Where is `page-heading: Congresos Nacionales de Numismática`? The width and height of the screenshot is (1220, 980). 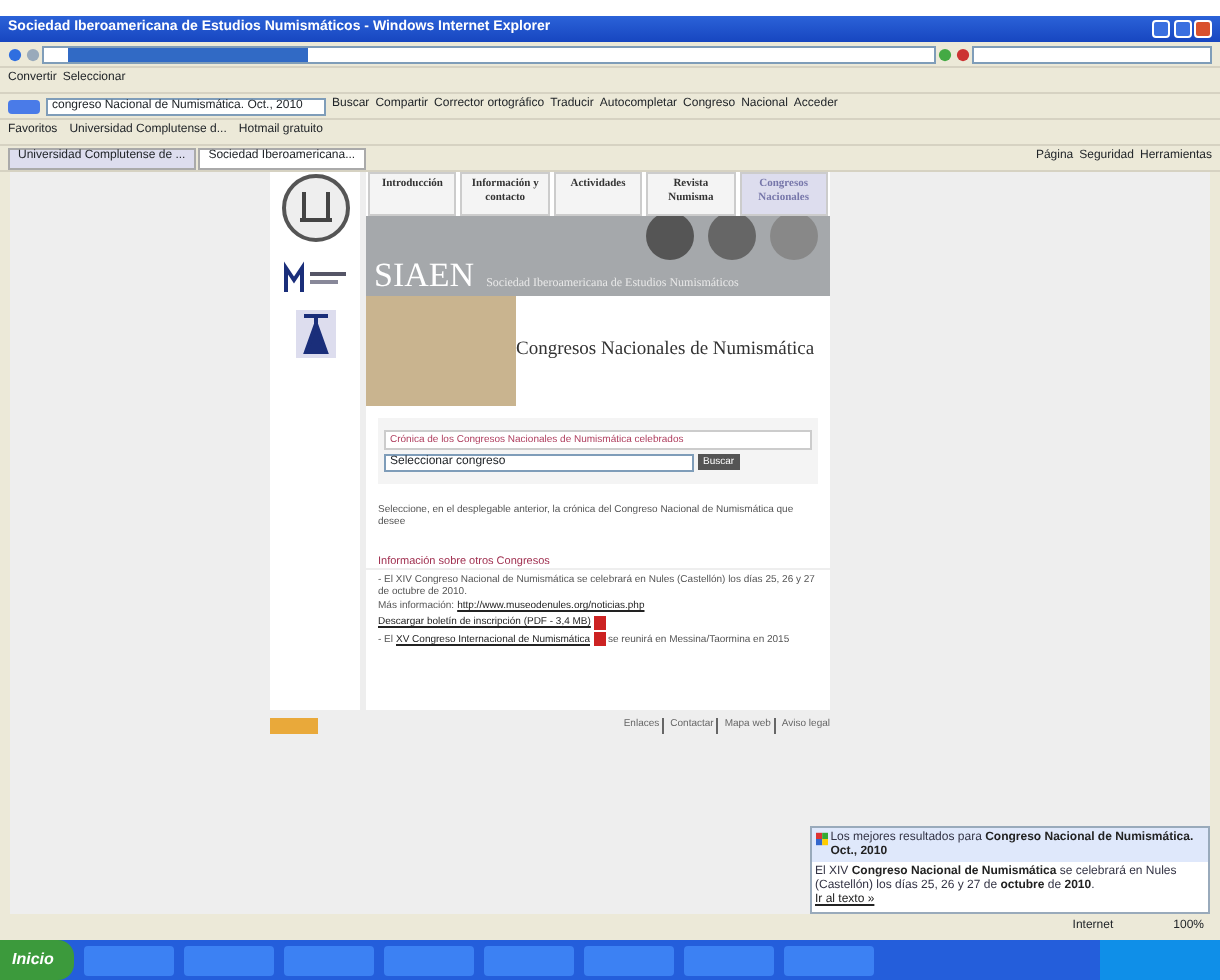 page-heading: Congresos Nacionales de Numismática is located at coordinates (665, 351).